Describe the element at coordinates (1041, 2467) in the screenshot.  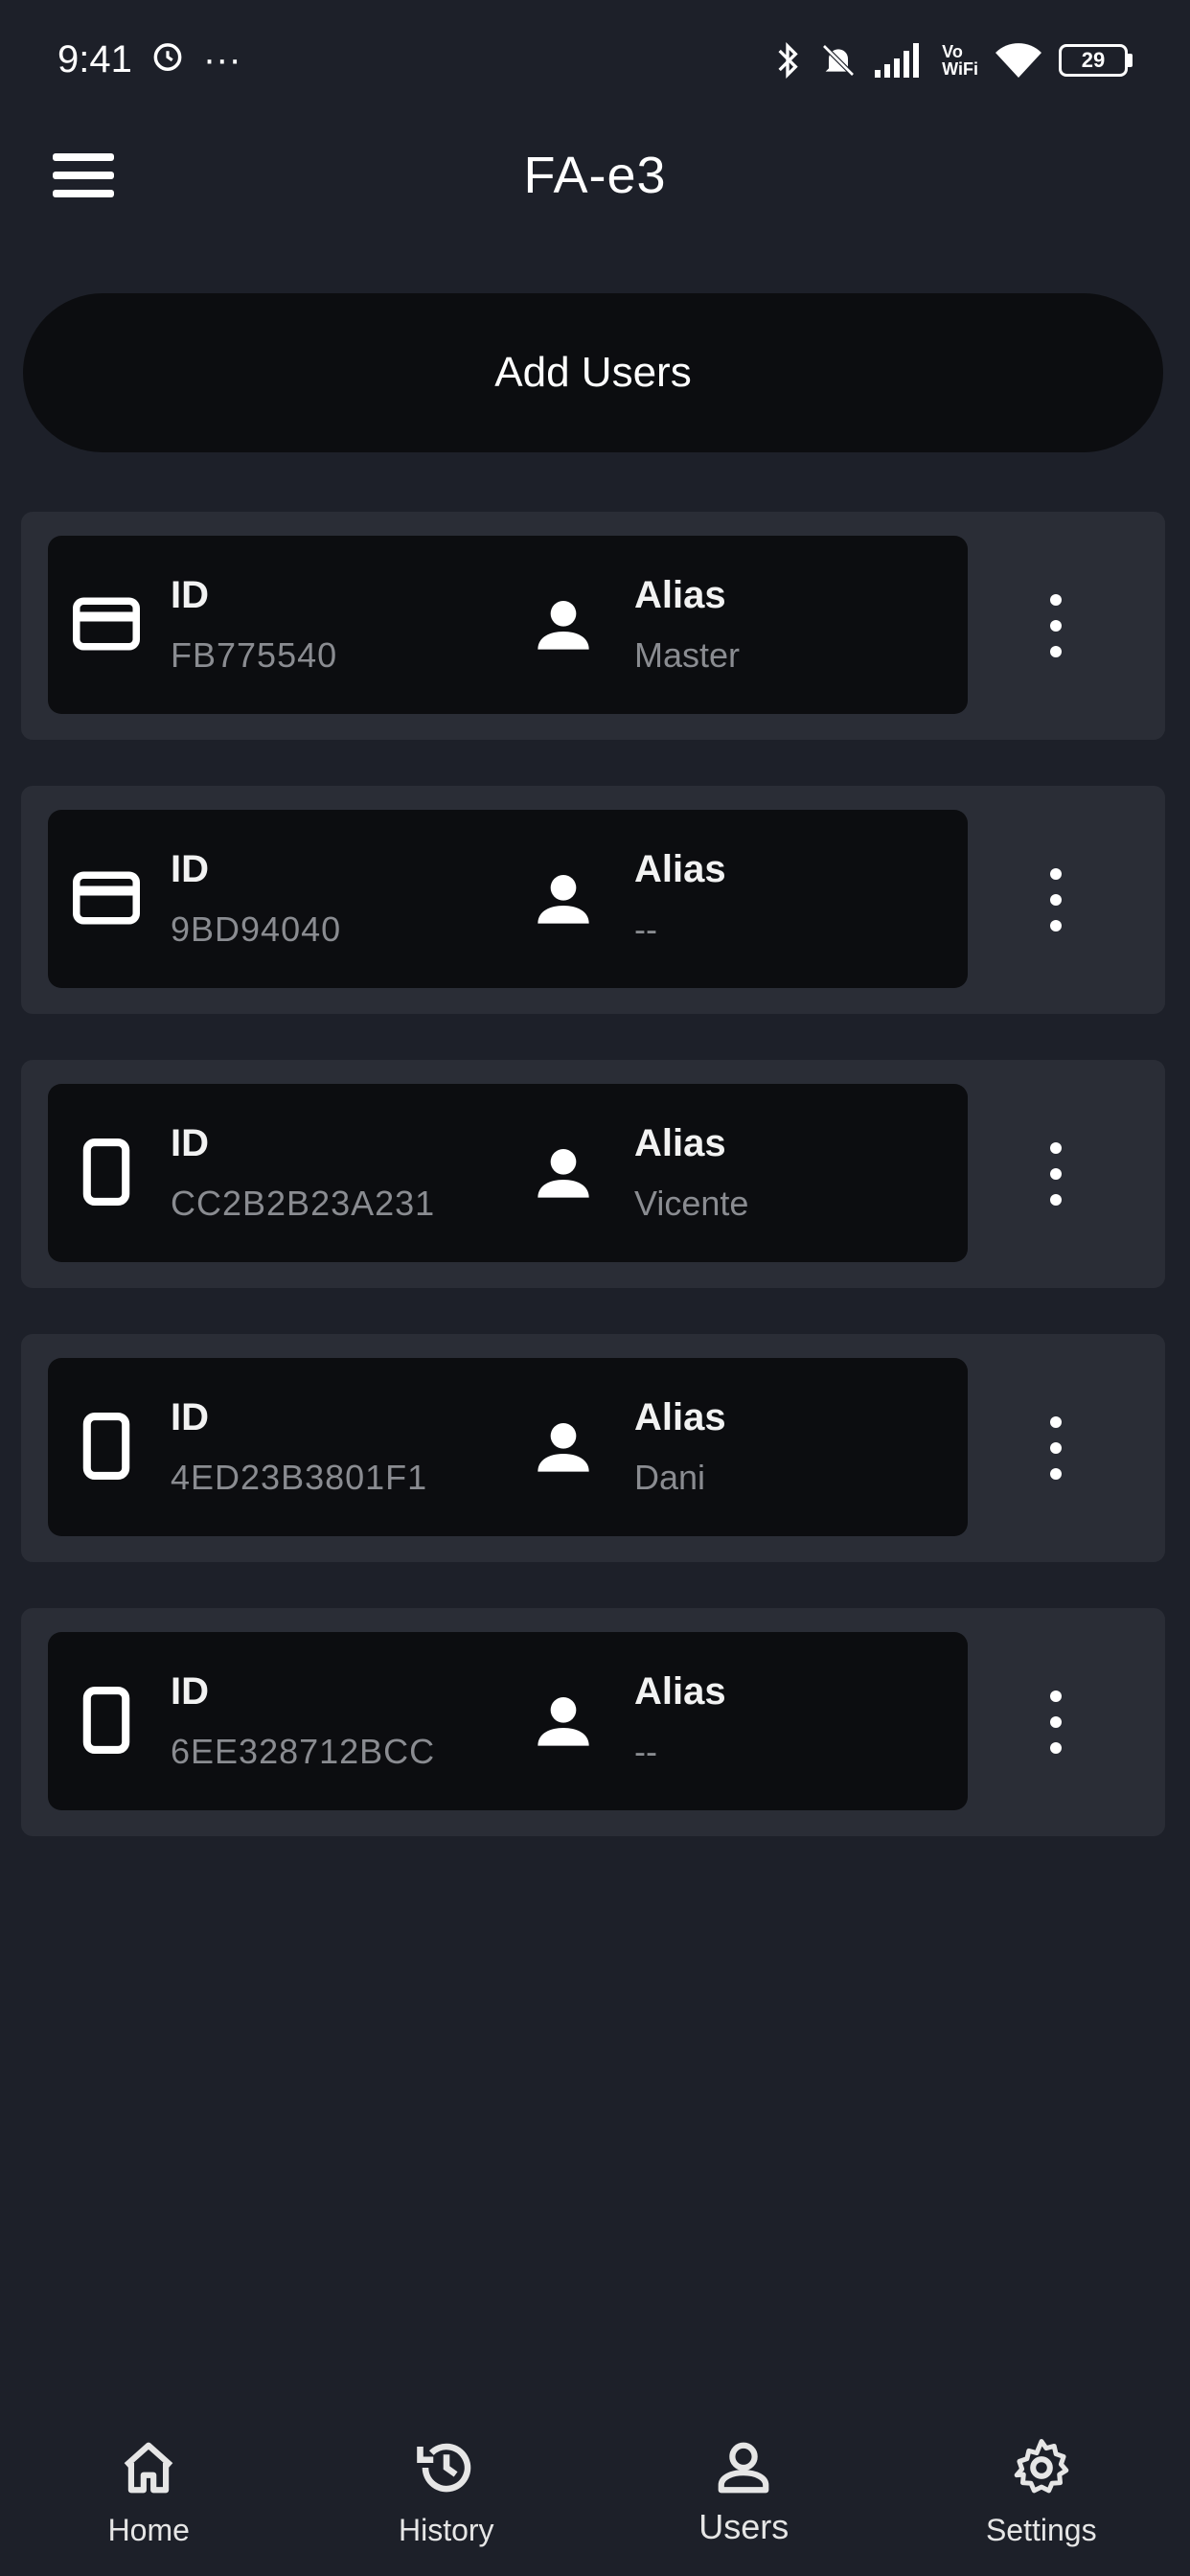
I see `settings-icon` at that location.